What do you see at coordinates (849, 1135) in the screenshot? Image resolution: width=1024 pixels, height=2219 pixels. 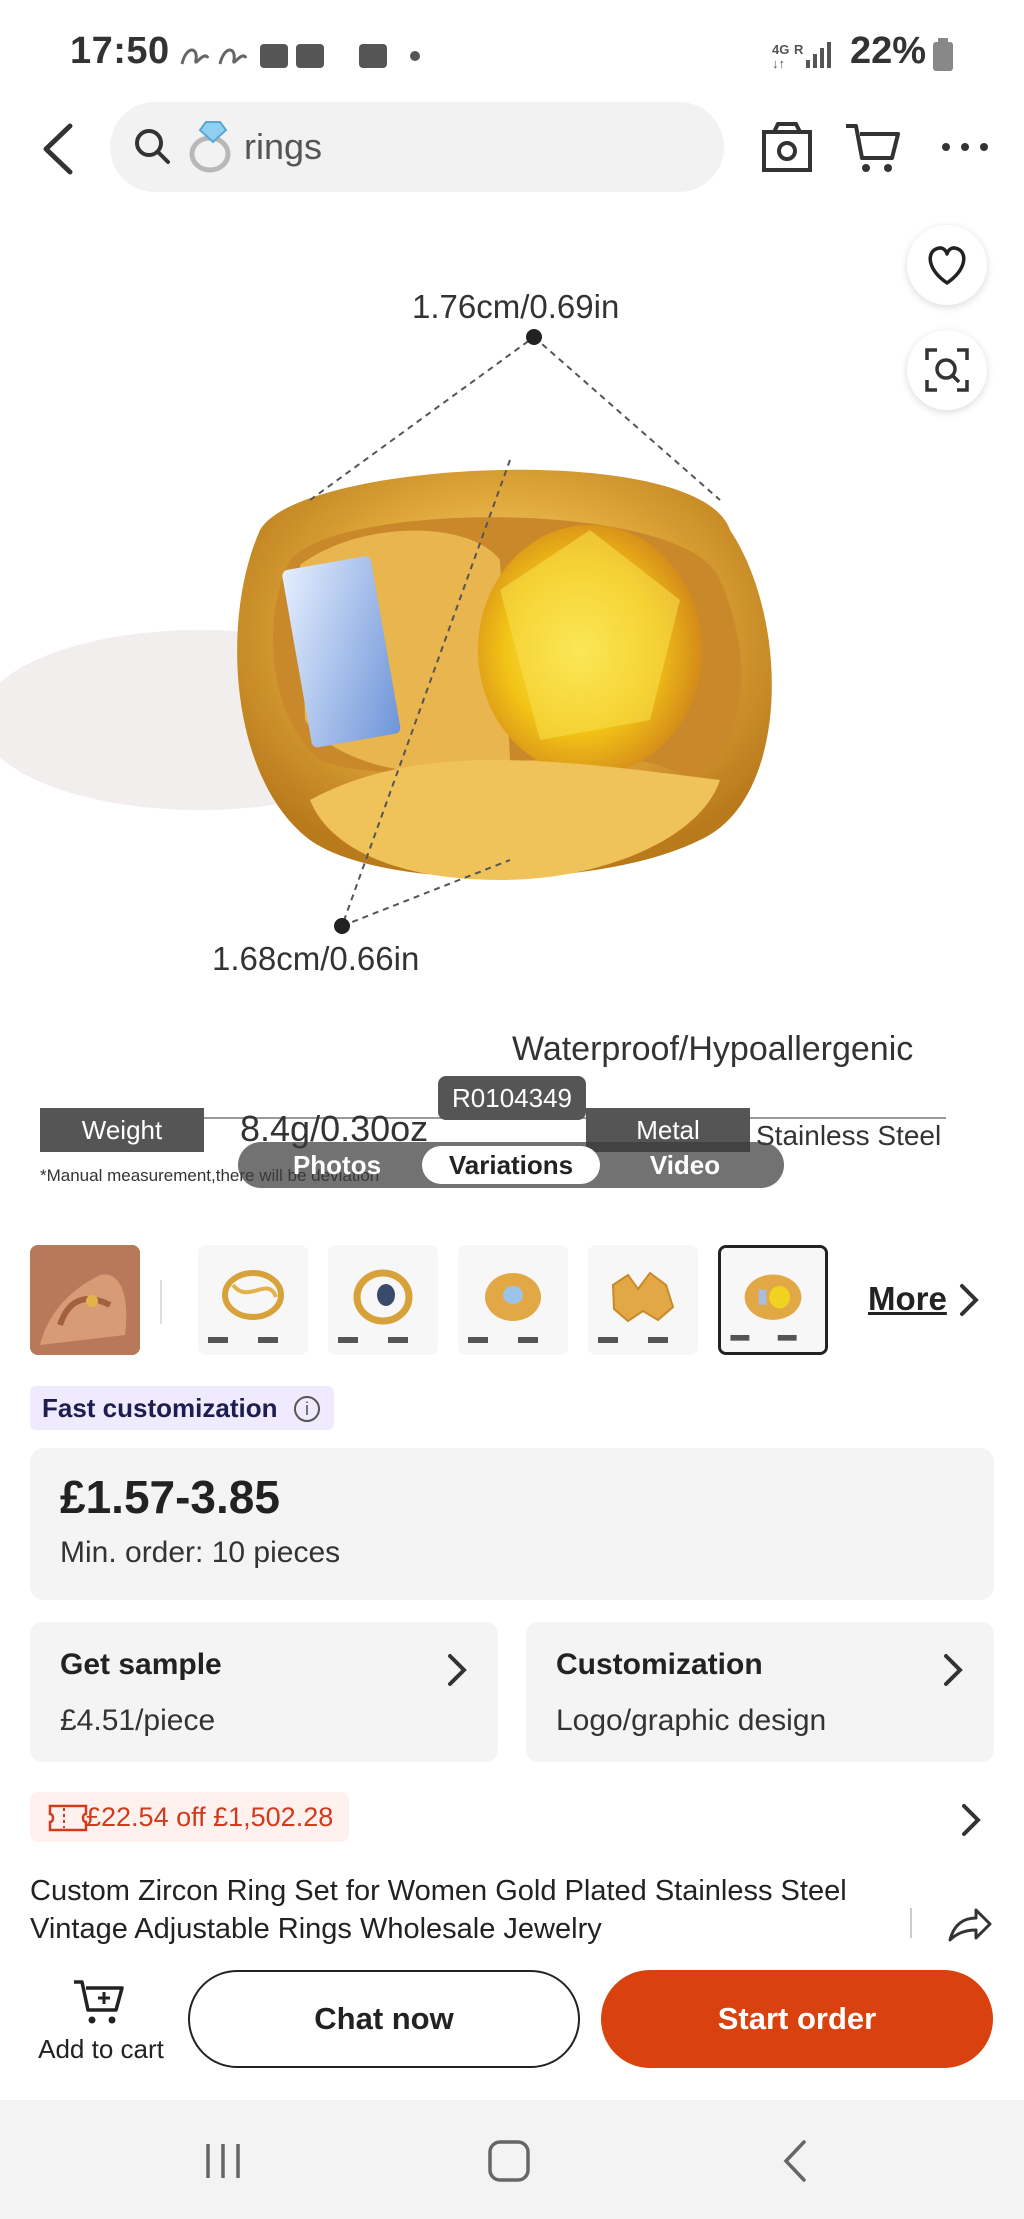 I see `metal-value: Stainless Steel` at bounding box center [849, 1135].